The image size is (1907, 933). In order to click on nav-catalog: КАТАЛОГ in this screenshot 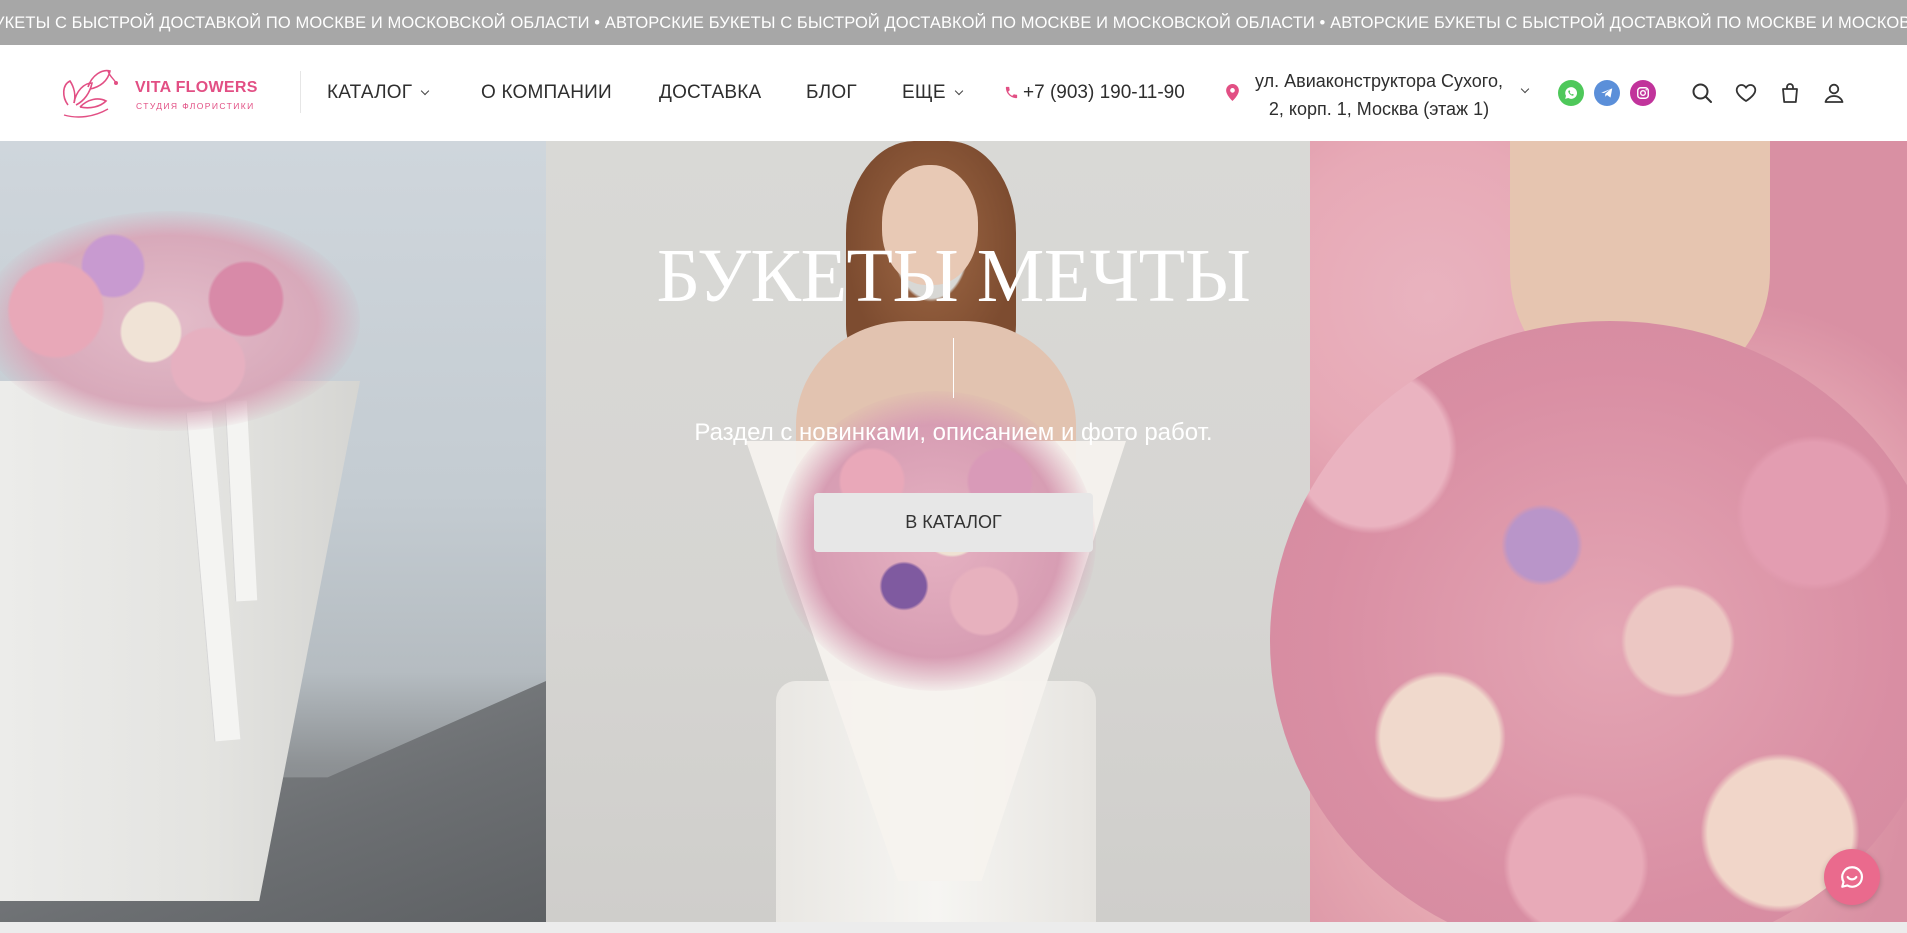, I will do `click(378, 93)`.